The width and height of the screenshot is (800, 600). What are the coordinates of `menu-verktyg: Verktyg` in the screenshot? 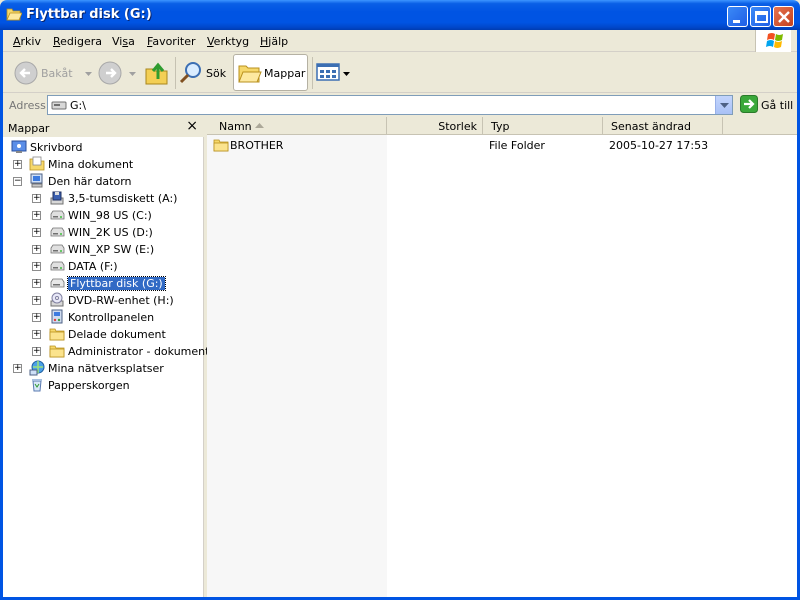 It's located at (228, 41).